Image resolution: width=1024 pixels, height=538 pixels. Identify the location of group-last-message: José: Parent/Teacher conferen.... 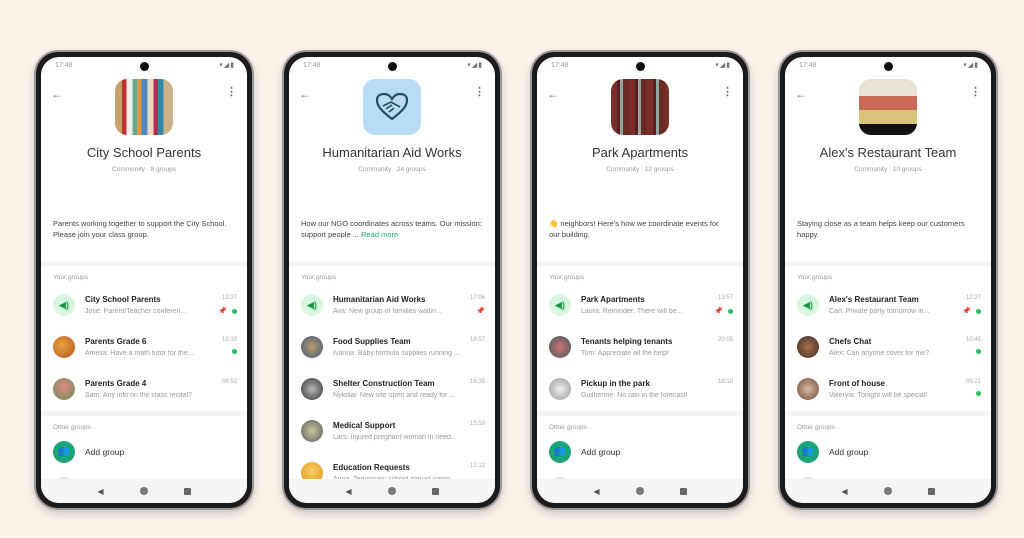
(136, 311).